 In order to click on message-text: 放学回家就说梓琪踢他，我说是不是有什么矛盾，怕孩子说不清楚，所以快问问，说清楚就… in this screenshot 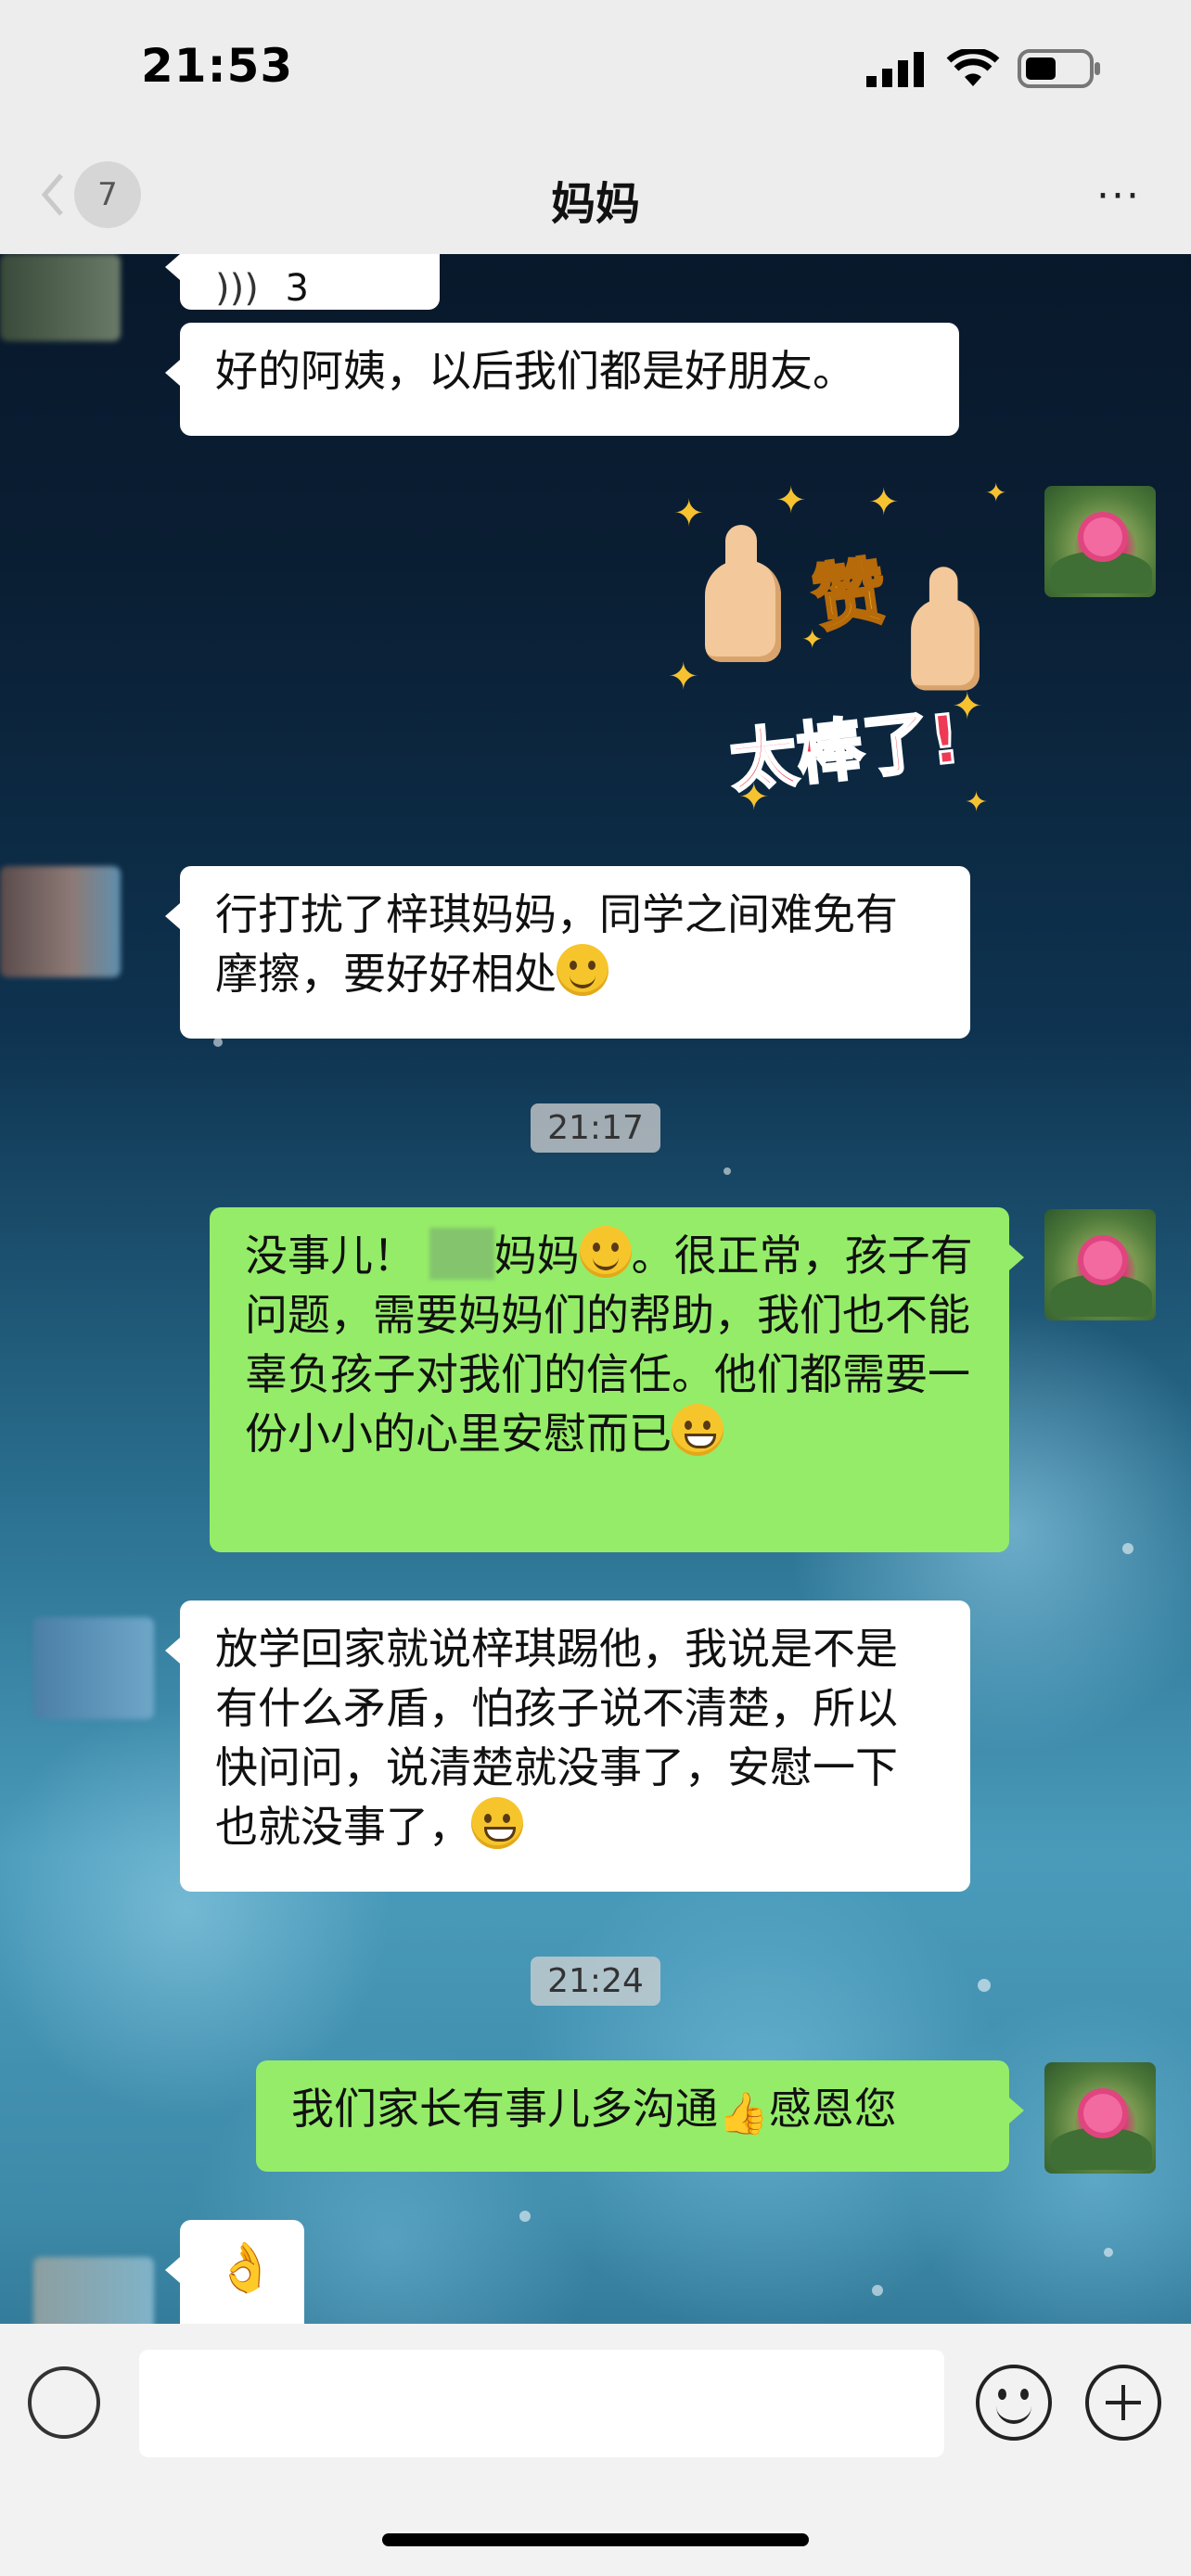, I will do `click(556, 1738)`.